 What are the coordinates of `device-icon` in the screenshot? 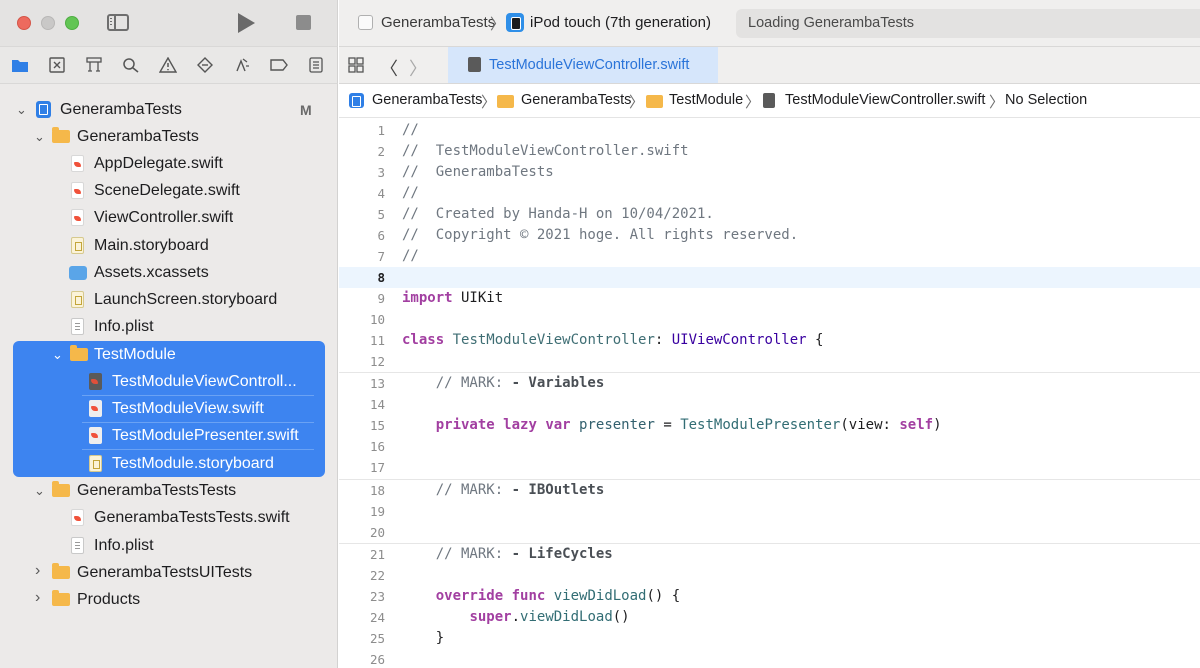 It's located at (515, 22).